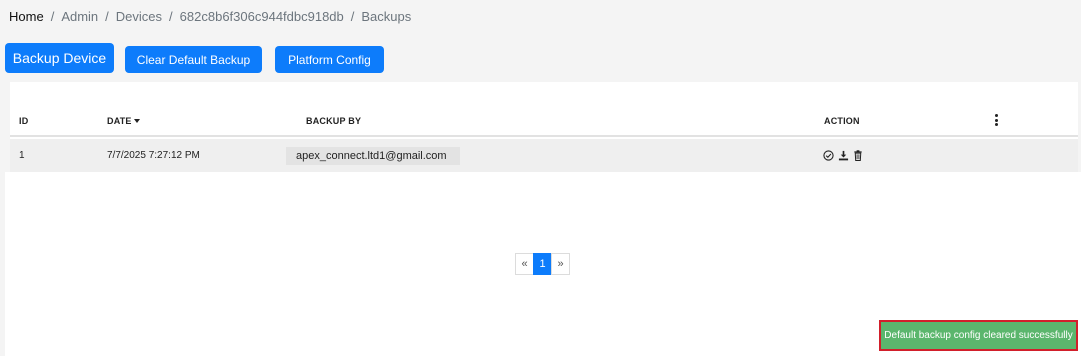 This screenshot has height=356, width=1081. What do you see at coordinates (23, 121) in the screenshot?
I see `column-header-id: ID` at bounding box center [23, 121].